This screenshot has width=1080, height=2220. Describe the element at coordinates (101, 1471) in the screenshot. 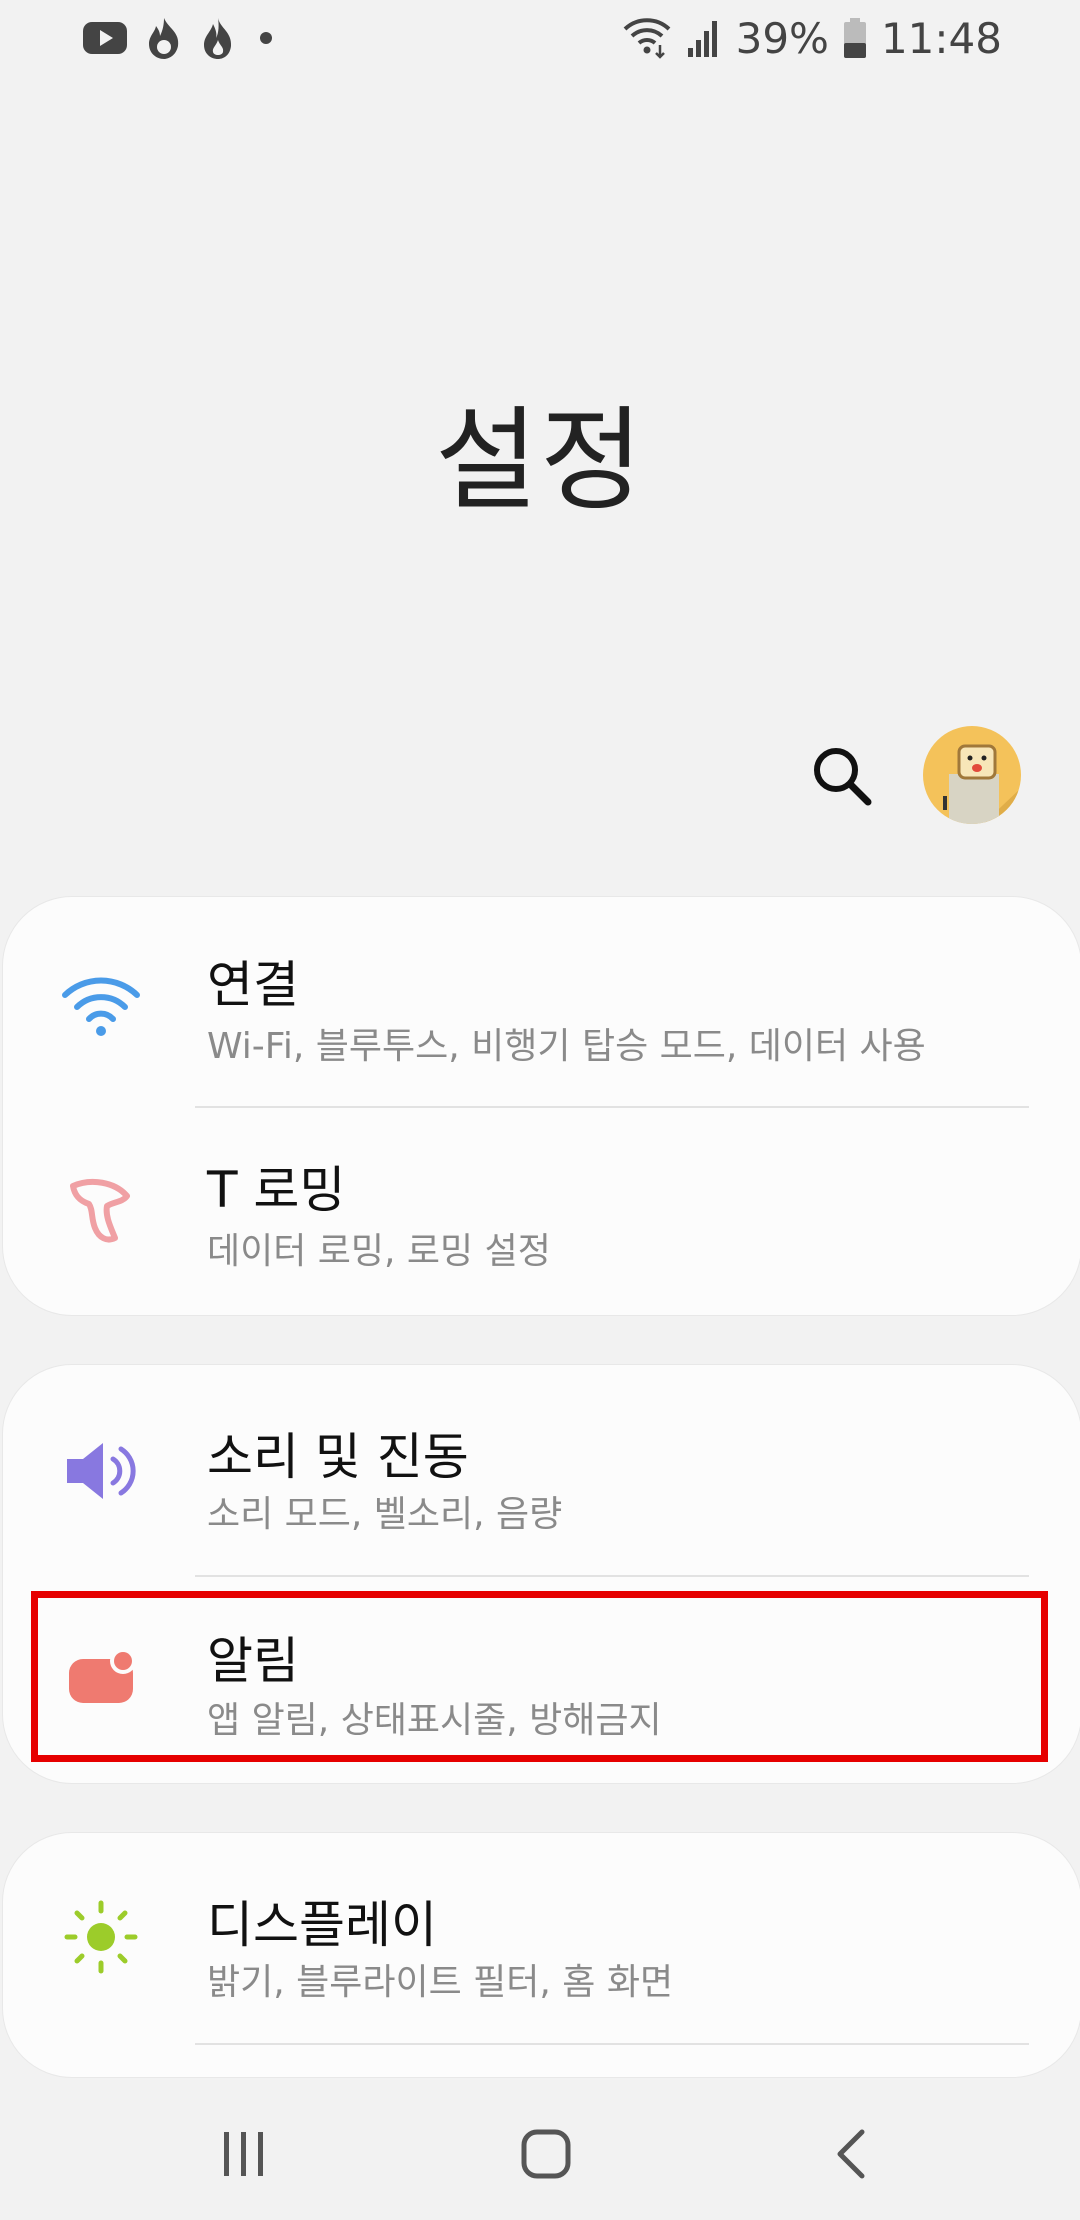

I see `speaker-icon` at that location.